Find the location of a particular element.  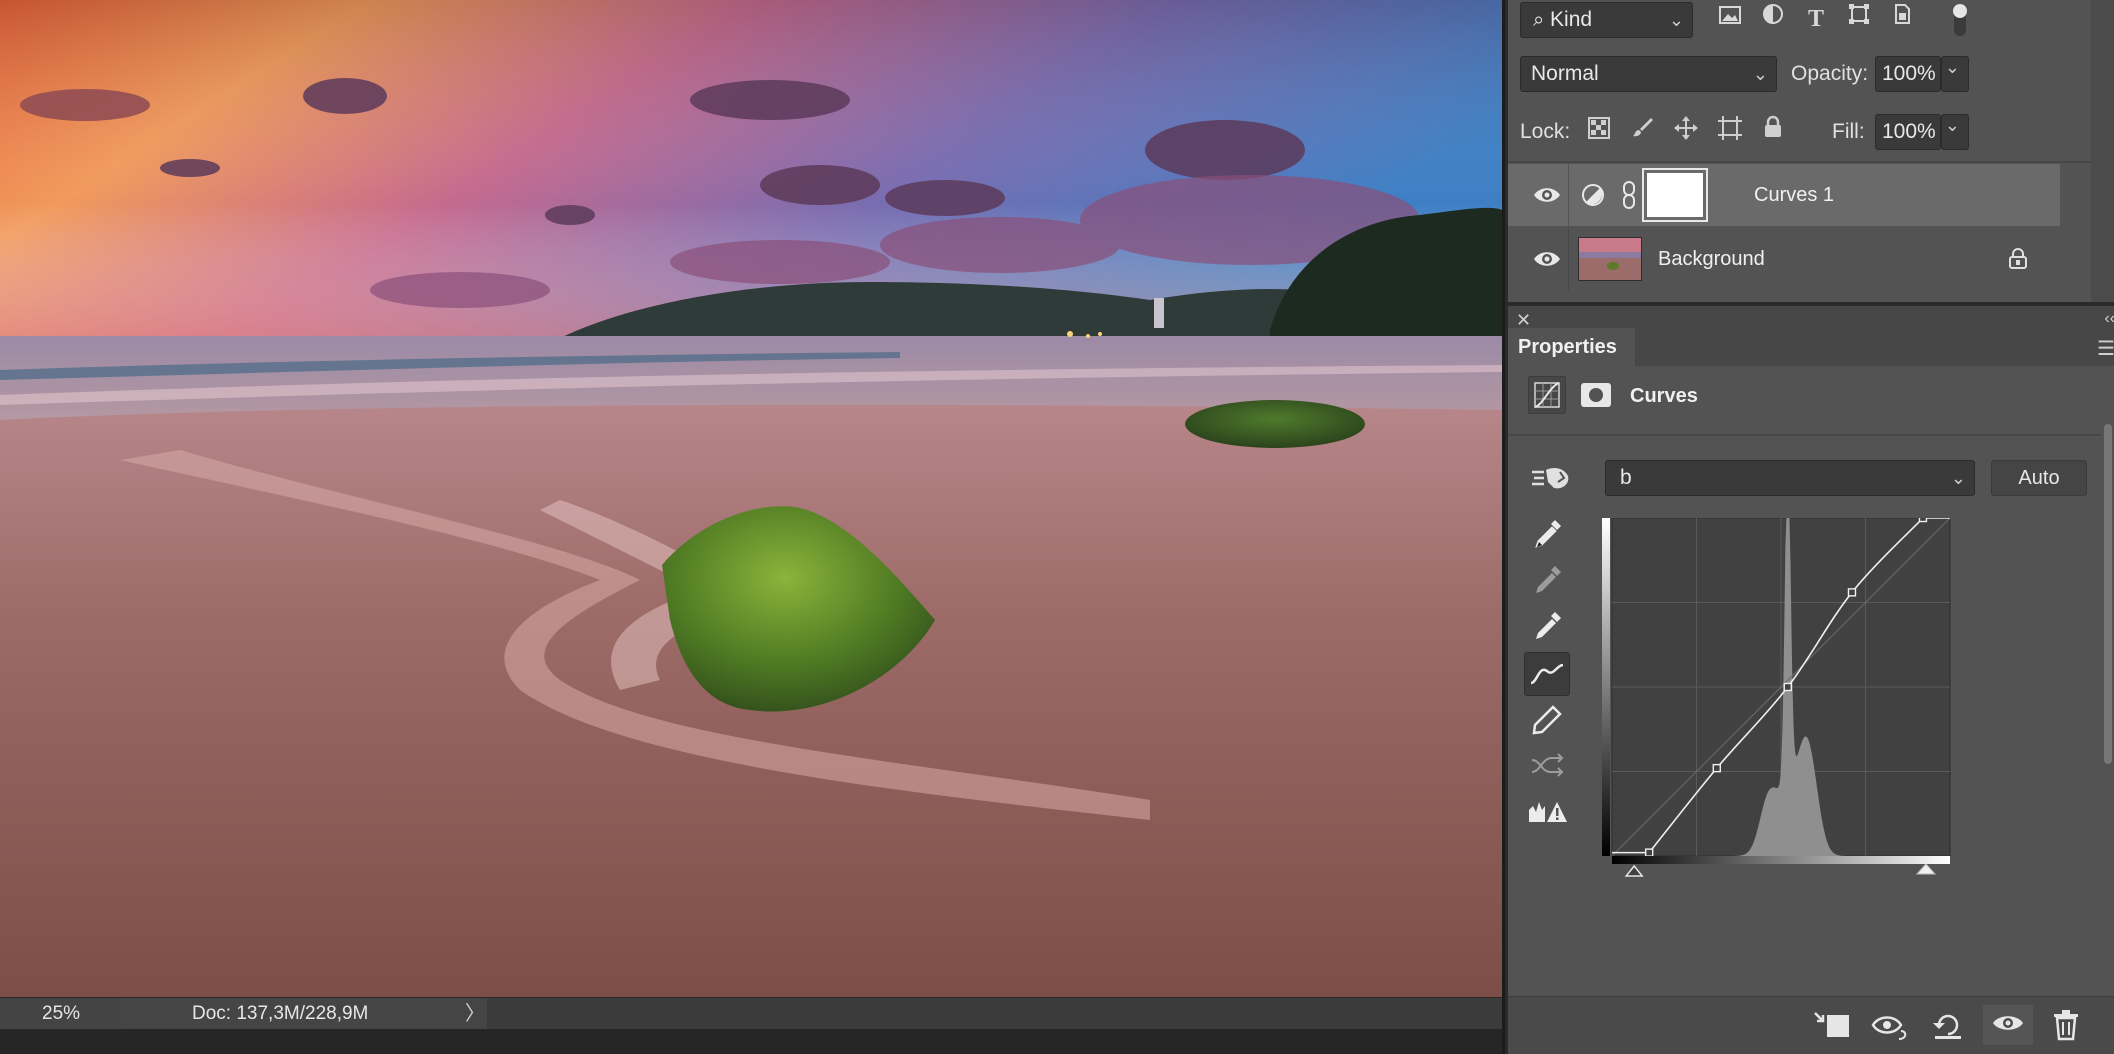

opacity-dropdown-button: ⌄ is located at coordinates (1955, 74).